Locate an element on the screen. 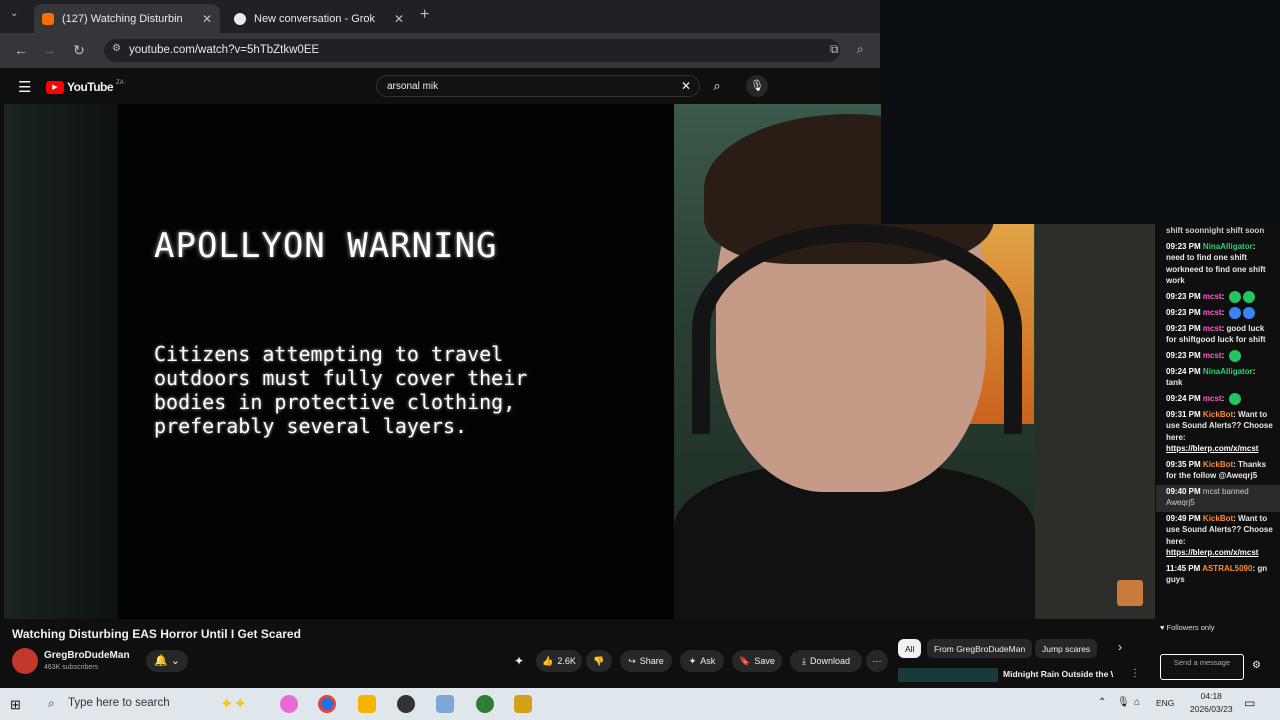 The height and width of the screenshot is (720, 1280). download-button: ⤓ Download is located at coordinates (826, 661).